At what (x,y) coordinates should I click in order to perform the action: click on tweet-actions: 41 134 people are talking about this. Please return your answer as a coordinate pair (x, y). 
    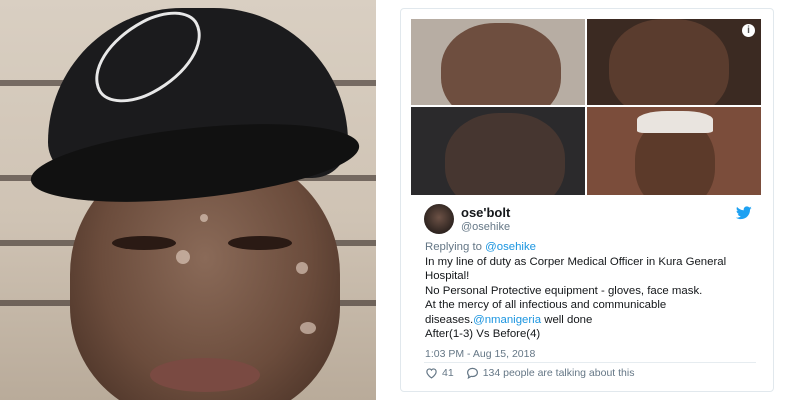
    Looking at the image, I should click on (529, 373).